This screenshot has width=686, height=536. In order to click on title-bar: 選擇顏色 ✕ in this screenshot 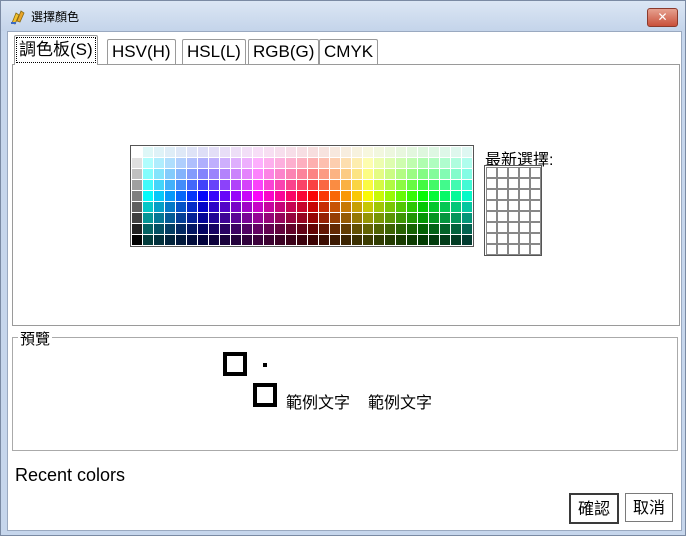, I will do `click(343, 16)`.